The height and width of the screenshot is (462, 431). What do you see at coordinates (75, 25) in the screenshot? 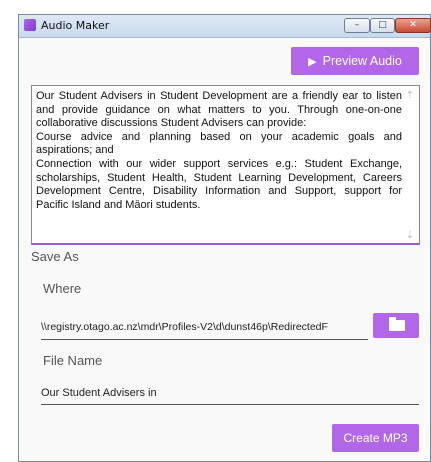
I see `window-title: Audio Maker` at bounding box center [75, 25].